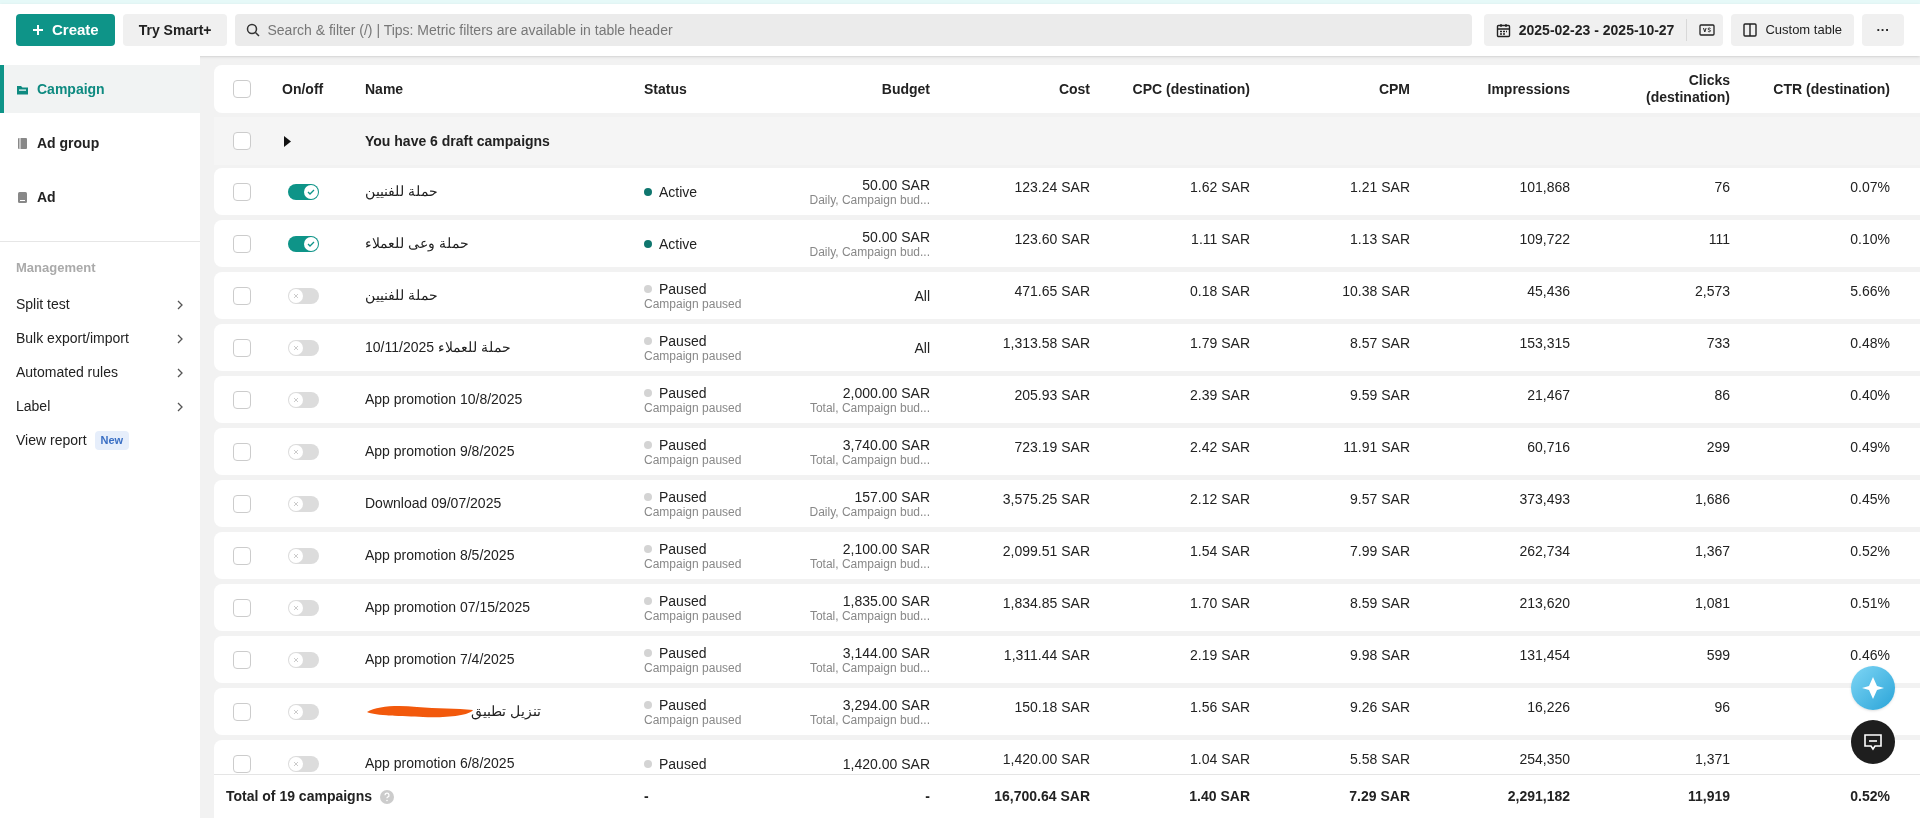 Image resolution: width=1920 pixels, height=818 pixels. What do you see at coordinates (506, 711) in the screenshot?
I see `campaign-name: تنزيل تطبيق` at bounding box center [506, 711].